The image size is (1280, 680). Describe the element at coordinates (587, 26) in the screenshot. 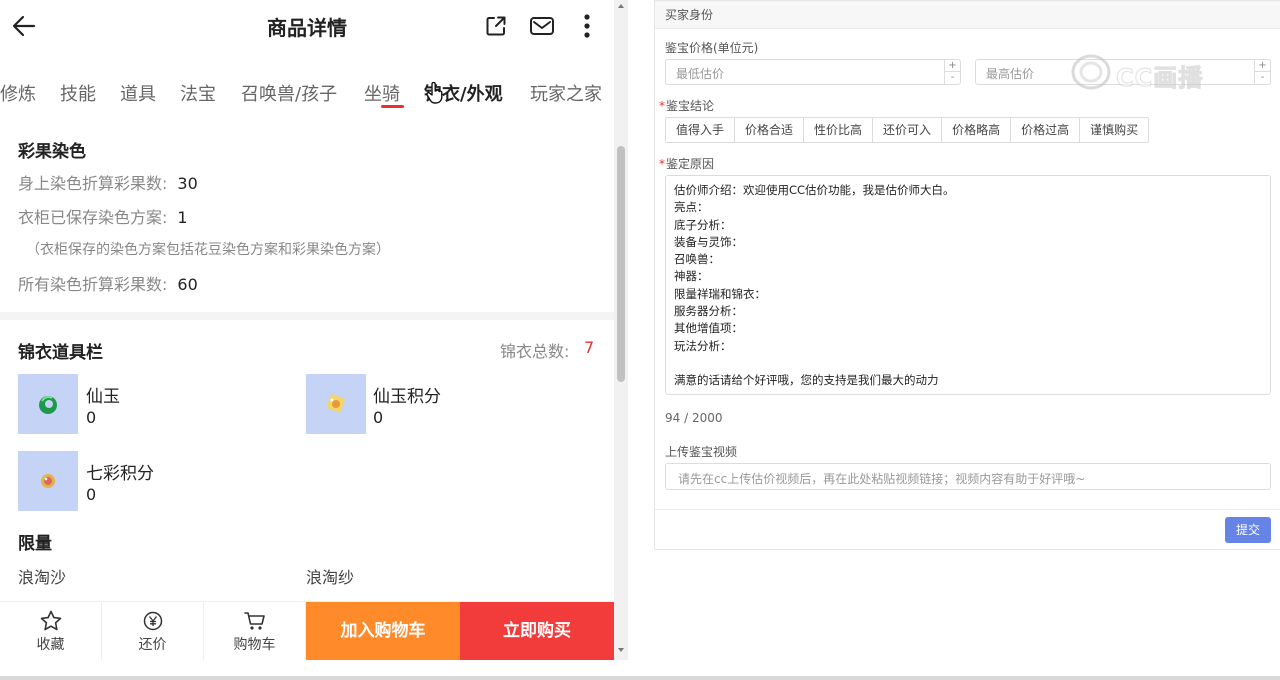

I see `more-icon` at that location.